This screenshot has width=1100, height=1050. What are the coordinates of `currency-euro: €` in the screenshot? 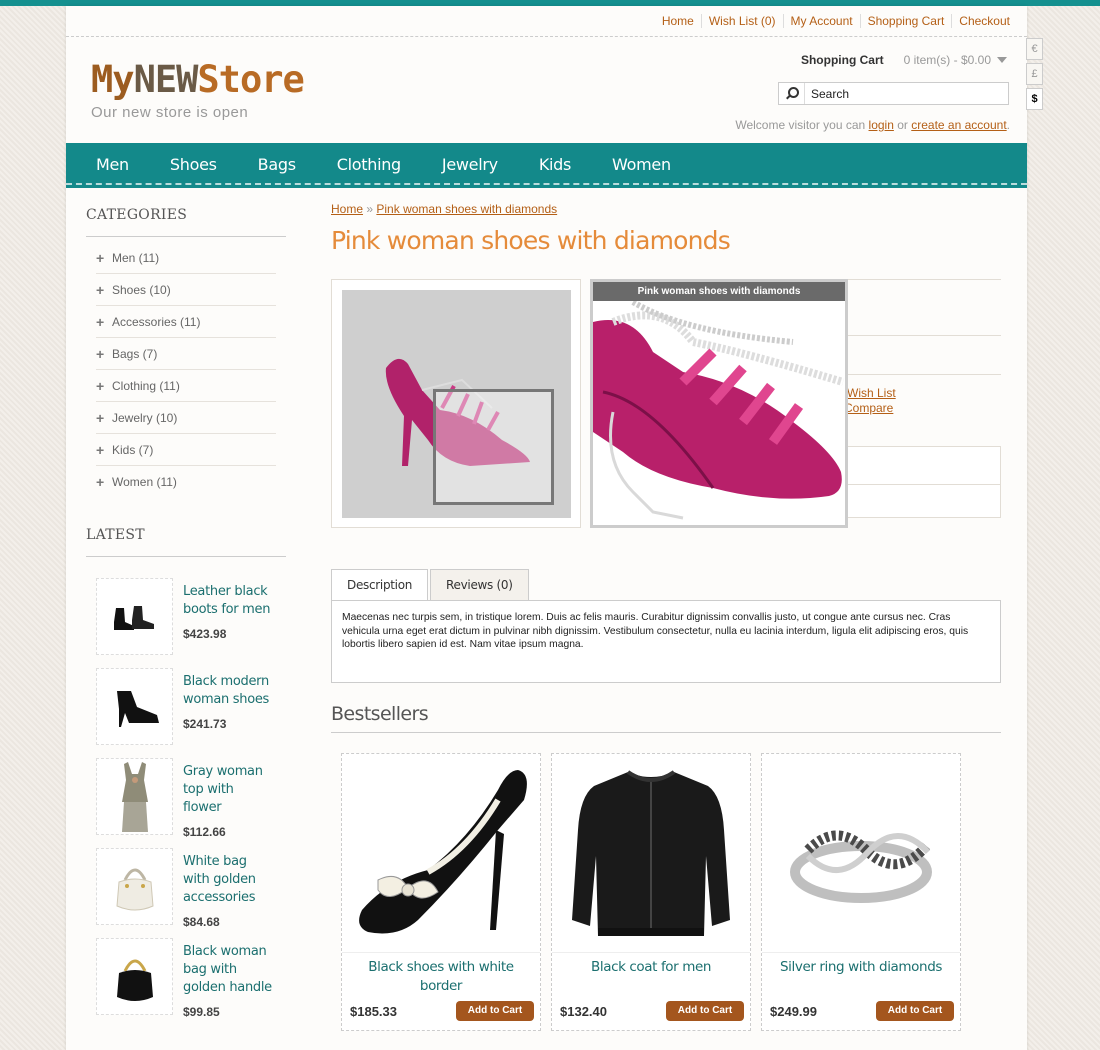 It's located at (1034, 49).